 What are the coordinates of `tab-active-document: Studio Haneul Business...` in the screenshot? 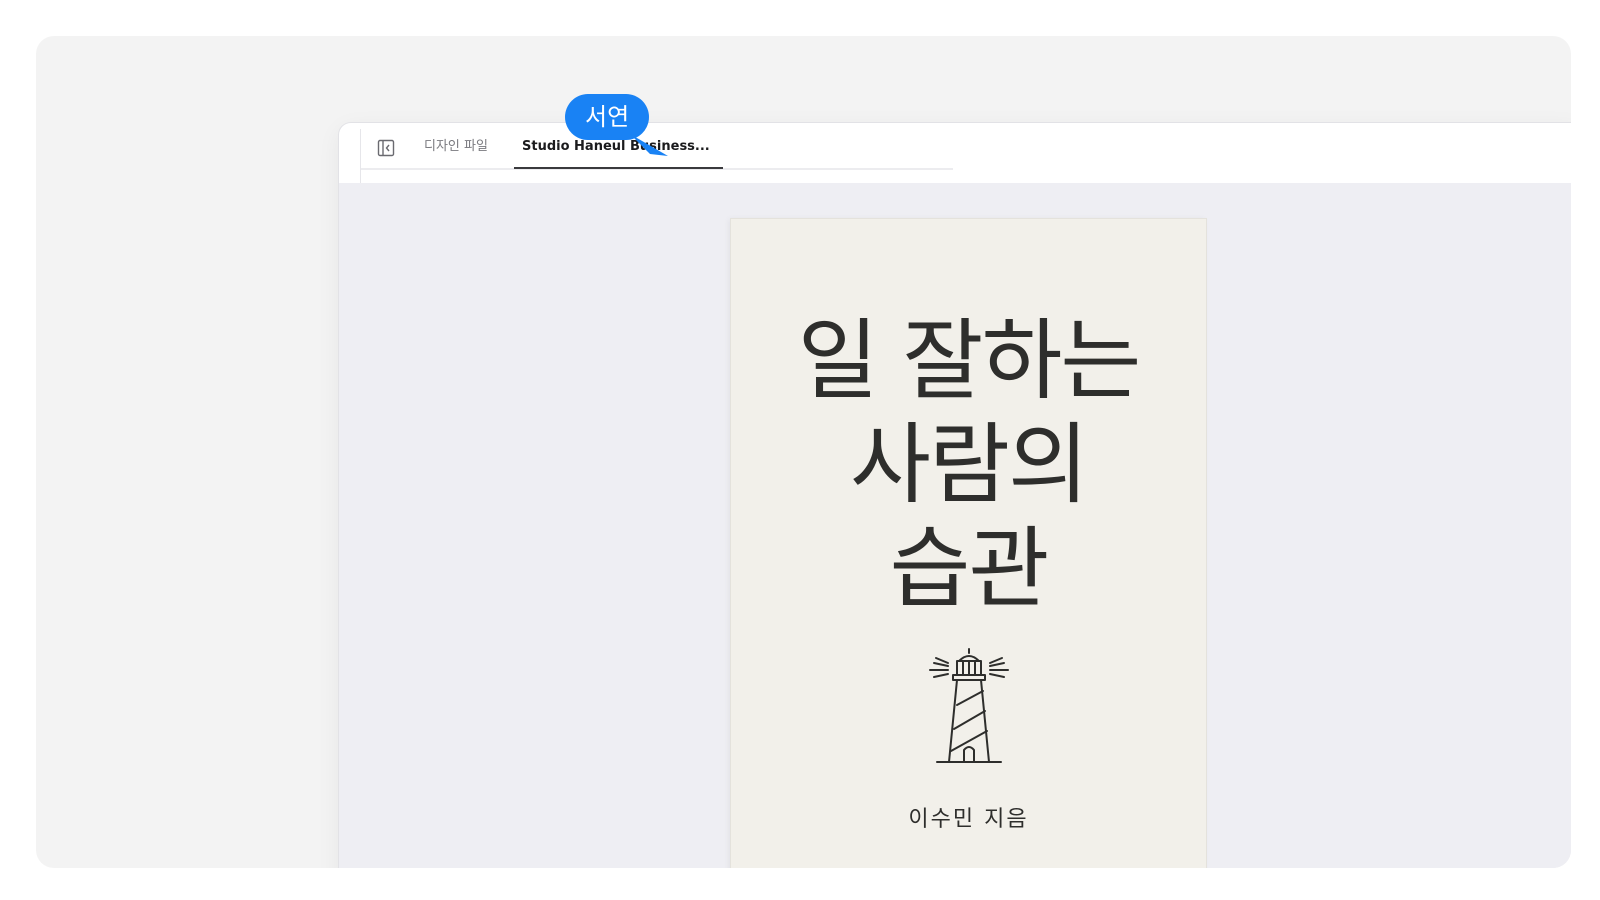 It's located at (616, 147).